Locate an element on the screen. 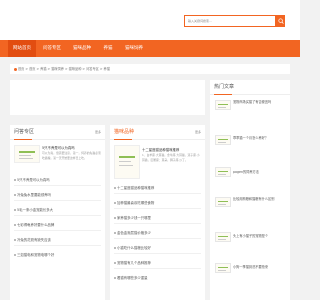  hot-article-link: 宠物商场买猫了有否便宜吗 is located at coordinates (260, 105).